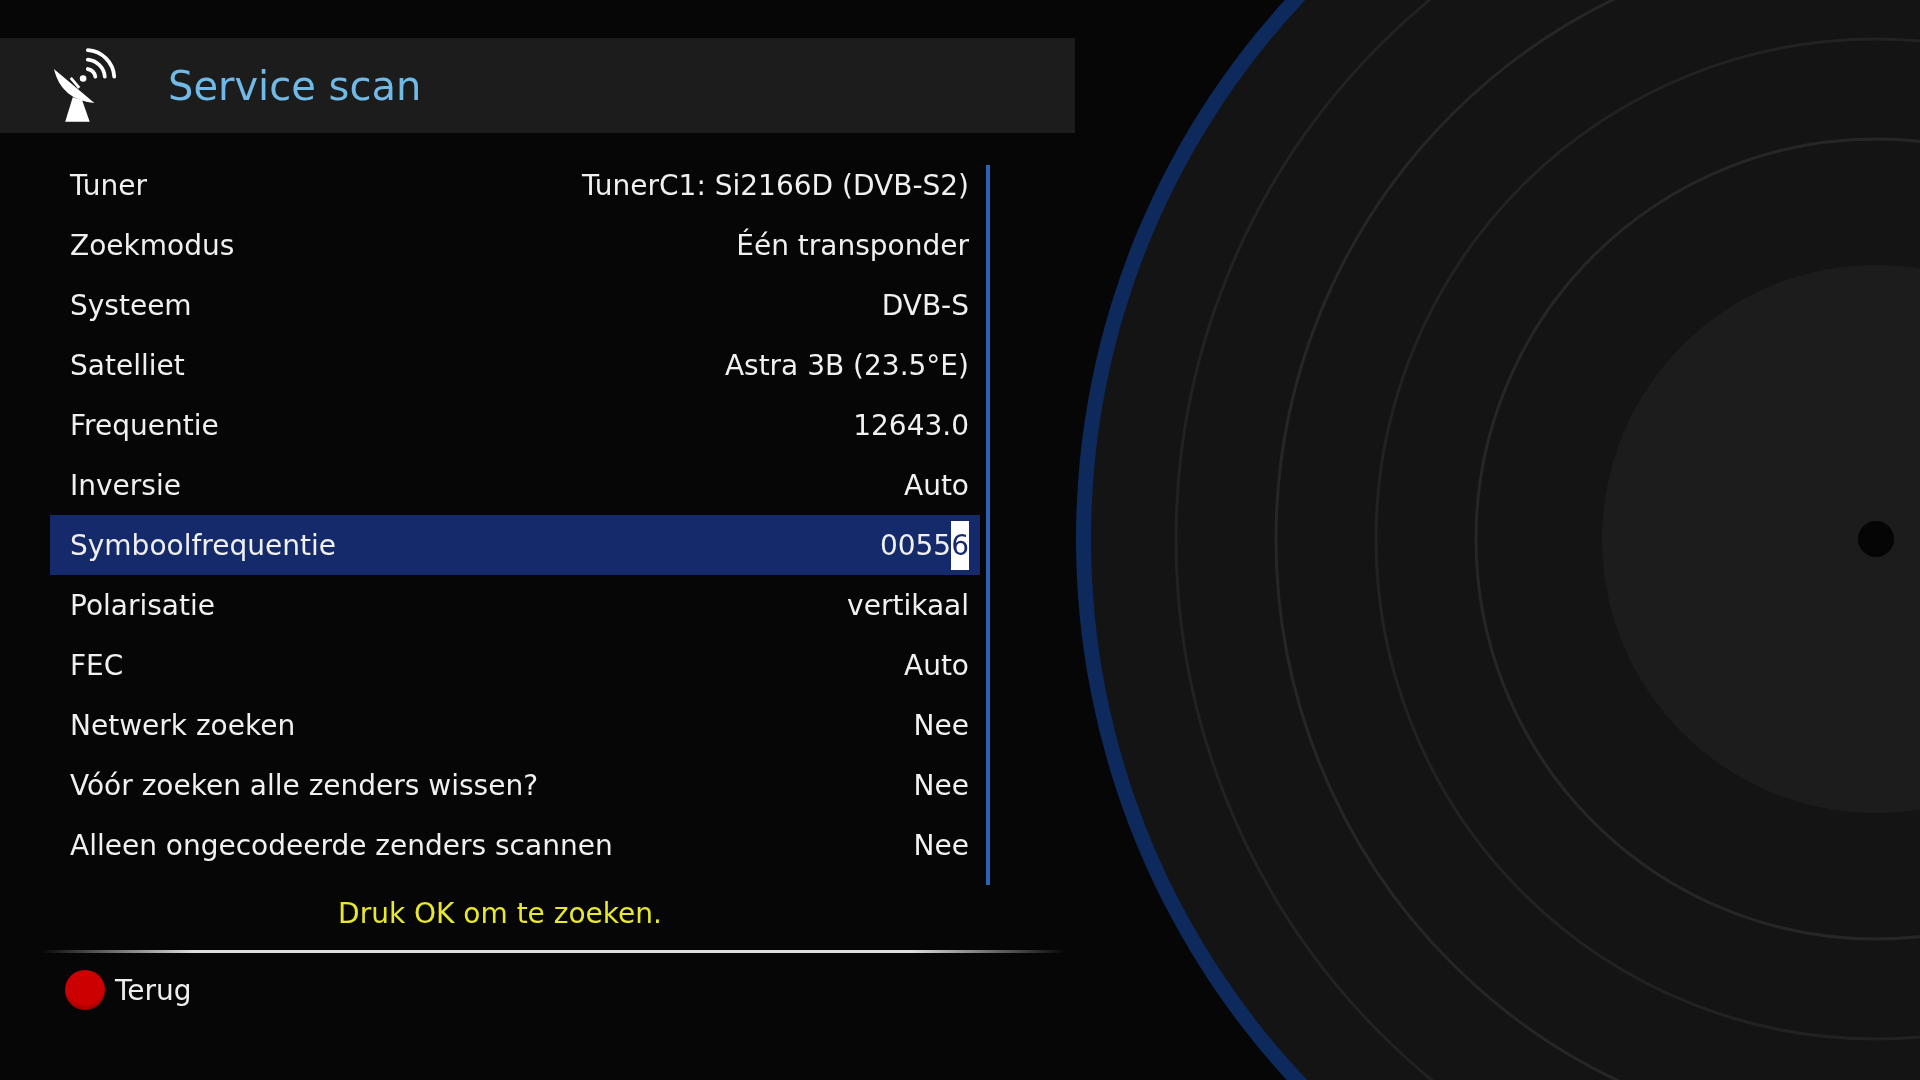  What do you see at coordinates (153, 990) in the screenshot?
I see `button-label: Terug` at bounding box center [153, 990].